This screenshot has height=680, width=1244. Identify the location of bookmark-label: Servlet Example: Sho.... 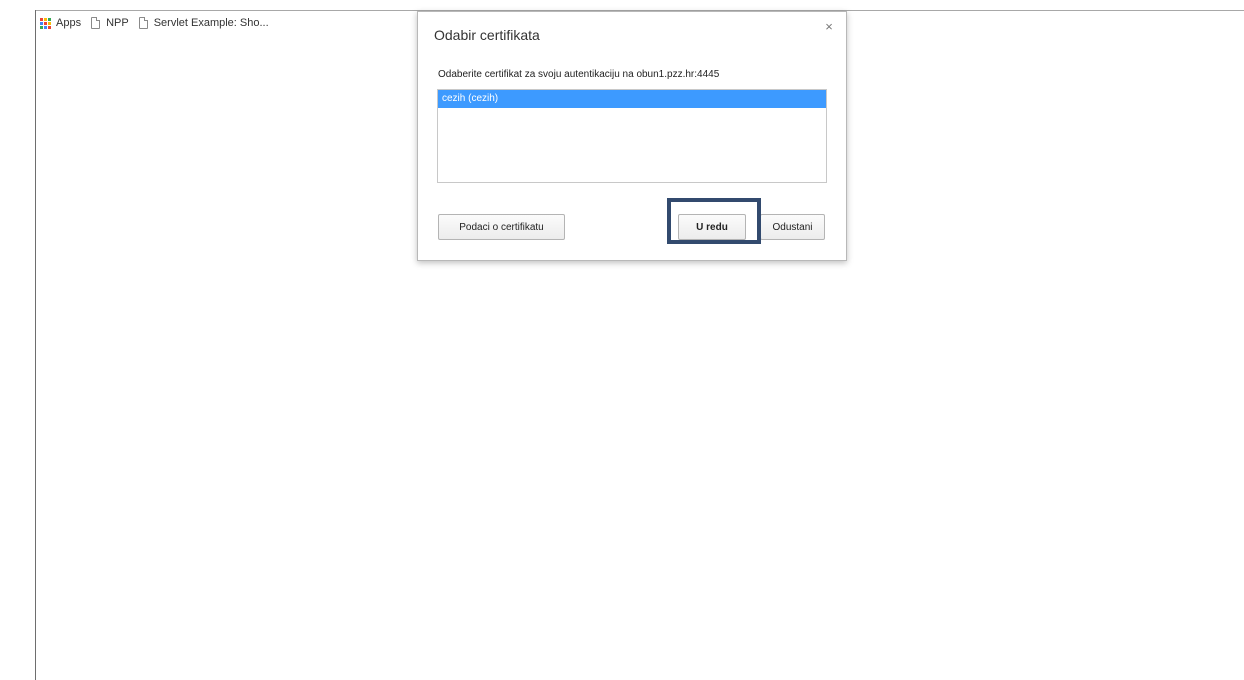
(211, 23).